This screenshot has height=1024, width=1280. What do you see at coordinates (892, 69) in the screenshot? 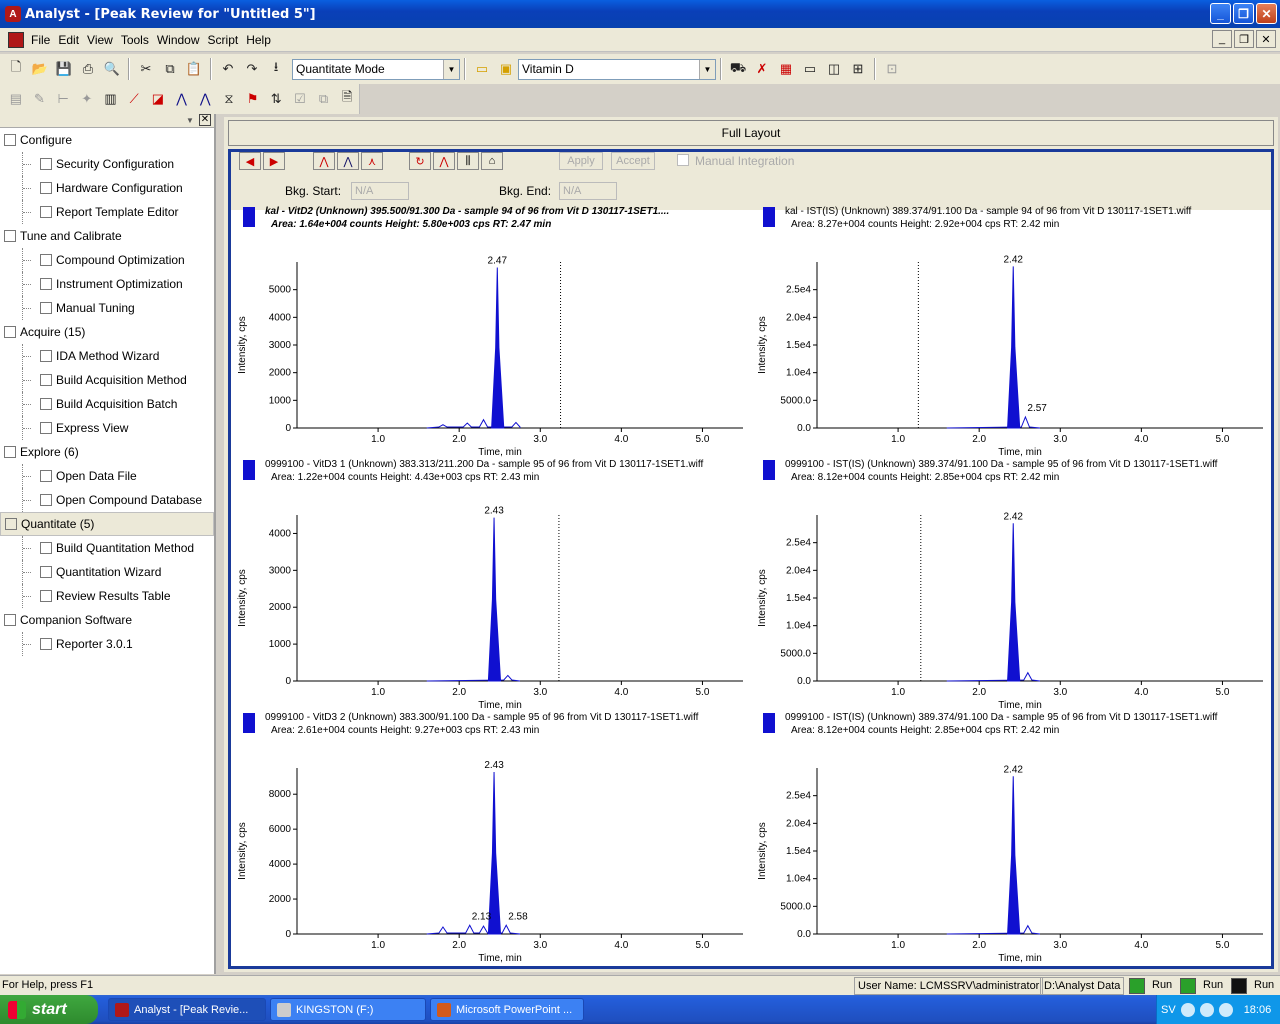
I see `lock-icon: ⊡` at bounding box center [892, 69].